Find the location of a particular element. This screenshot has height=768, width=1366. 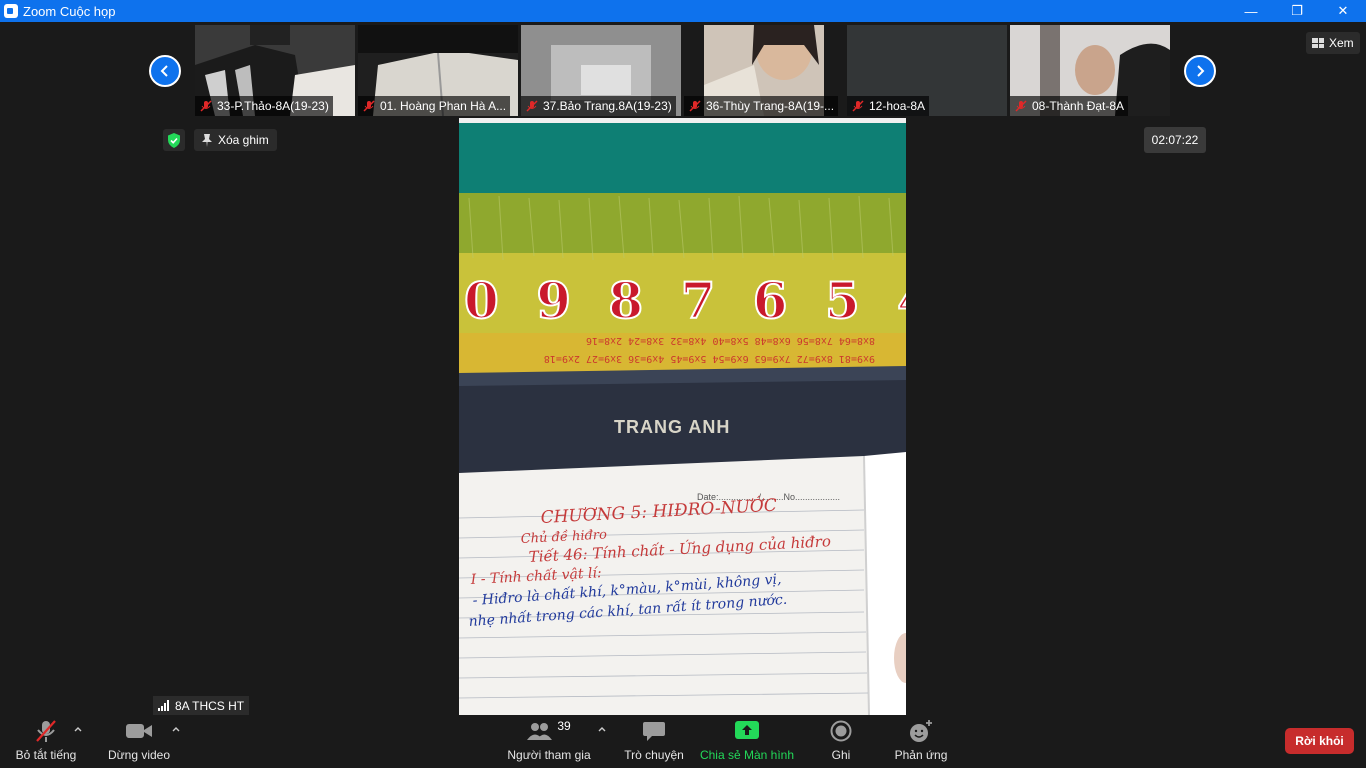

next-page-button is located at coordinates (1200, 71).